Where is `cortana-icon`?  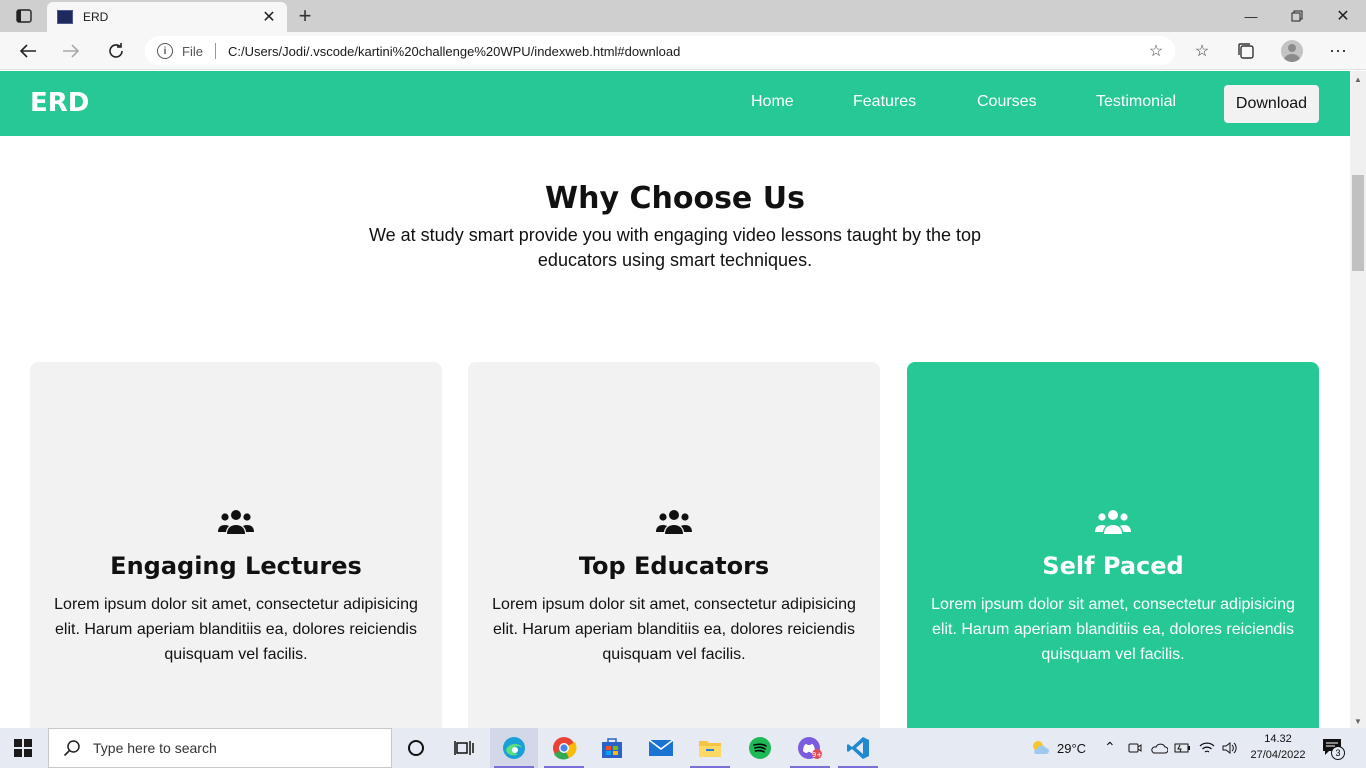
cortana-icon is located at coordinates (416, 748).